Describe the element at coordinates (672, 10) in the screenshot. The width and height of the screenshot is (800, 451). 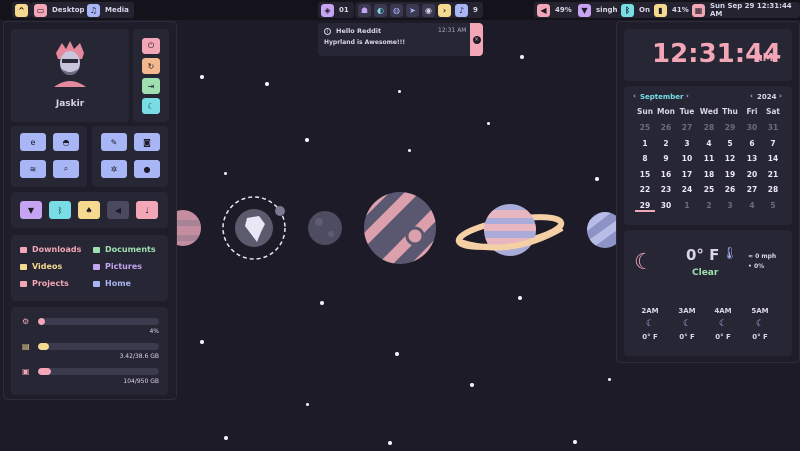
I see `battery-indicator: ▮ 41%` at that location.